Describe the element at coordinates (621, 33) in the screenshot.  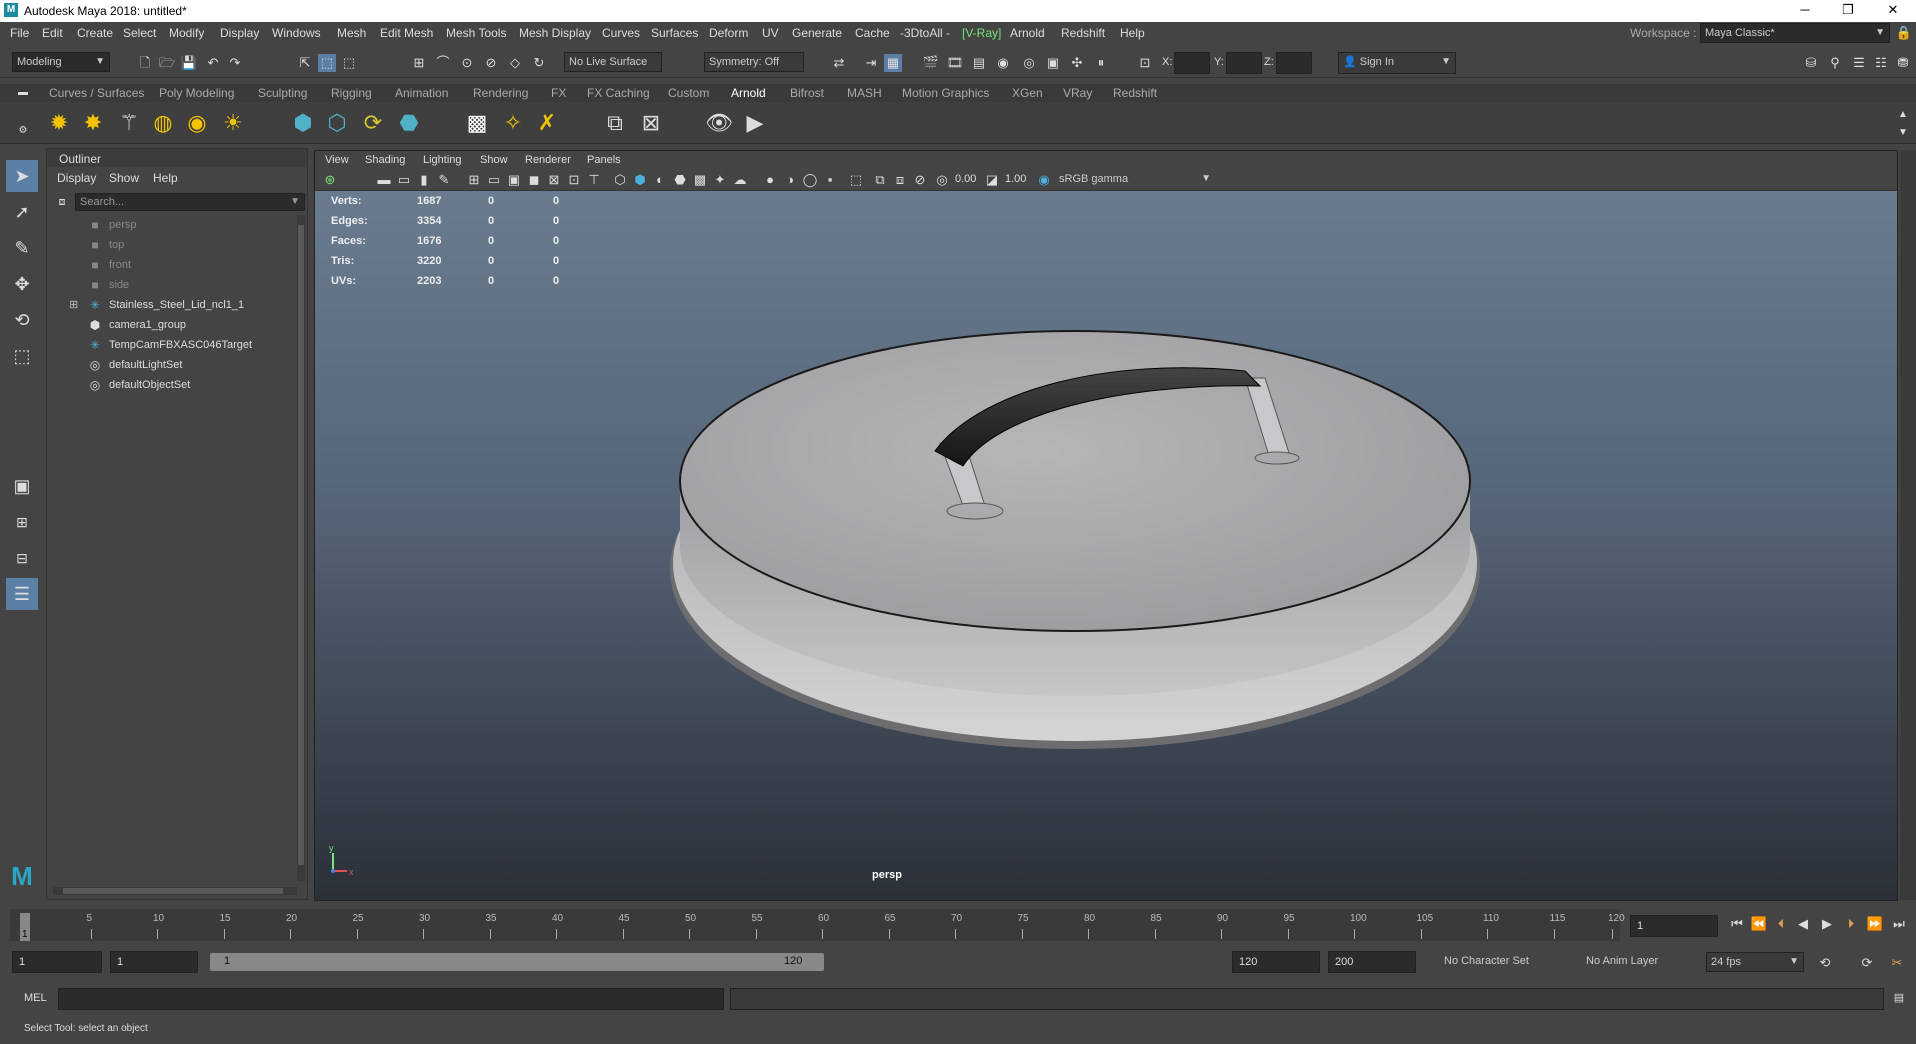
I see `menu-curves: Curves` at that location.